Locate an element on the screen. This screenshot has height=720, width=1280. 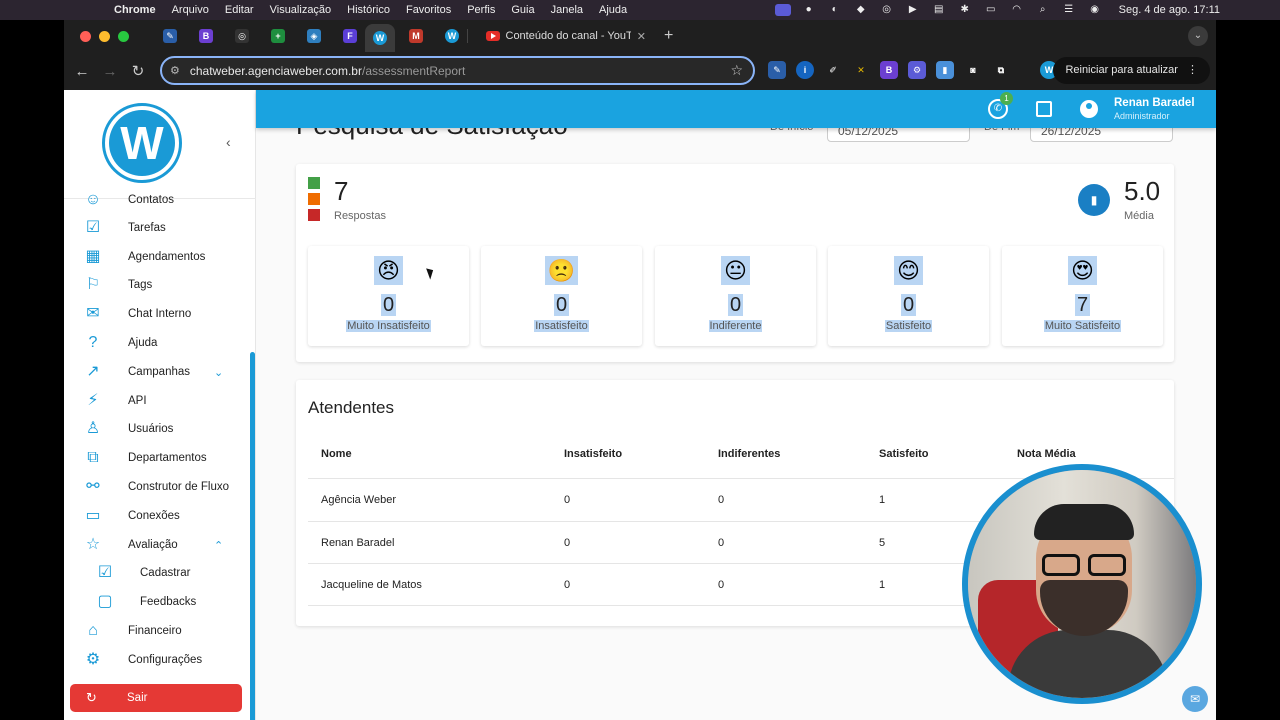
extension-icon: ⚙ is located at coordinates (917, 70).